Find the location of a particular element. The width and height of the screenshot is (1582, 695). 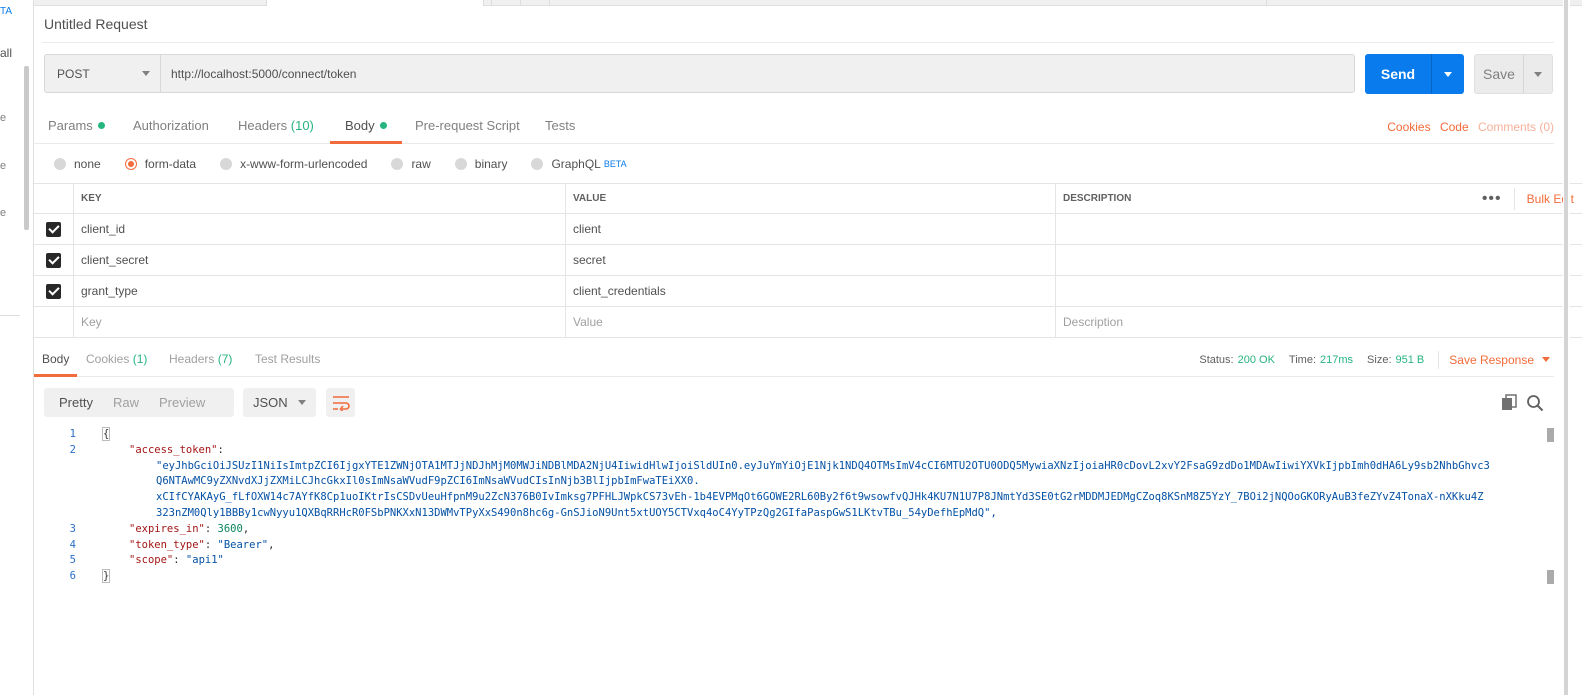

code-text: "access_token": is located at coordinates (176, 449).